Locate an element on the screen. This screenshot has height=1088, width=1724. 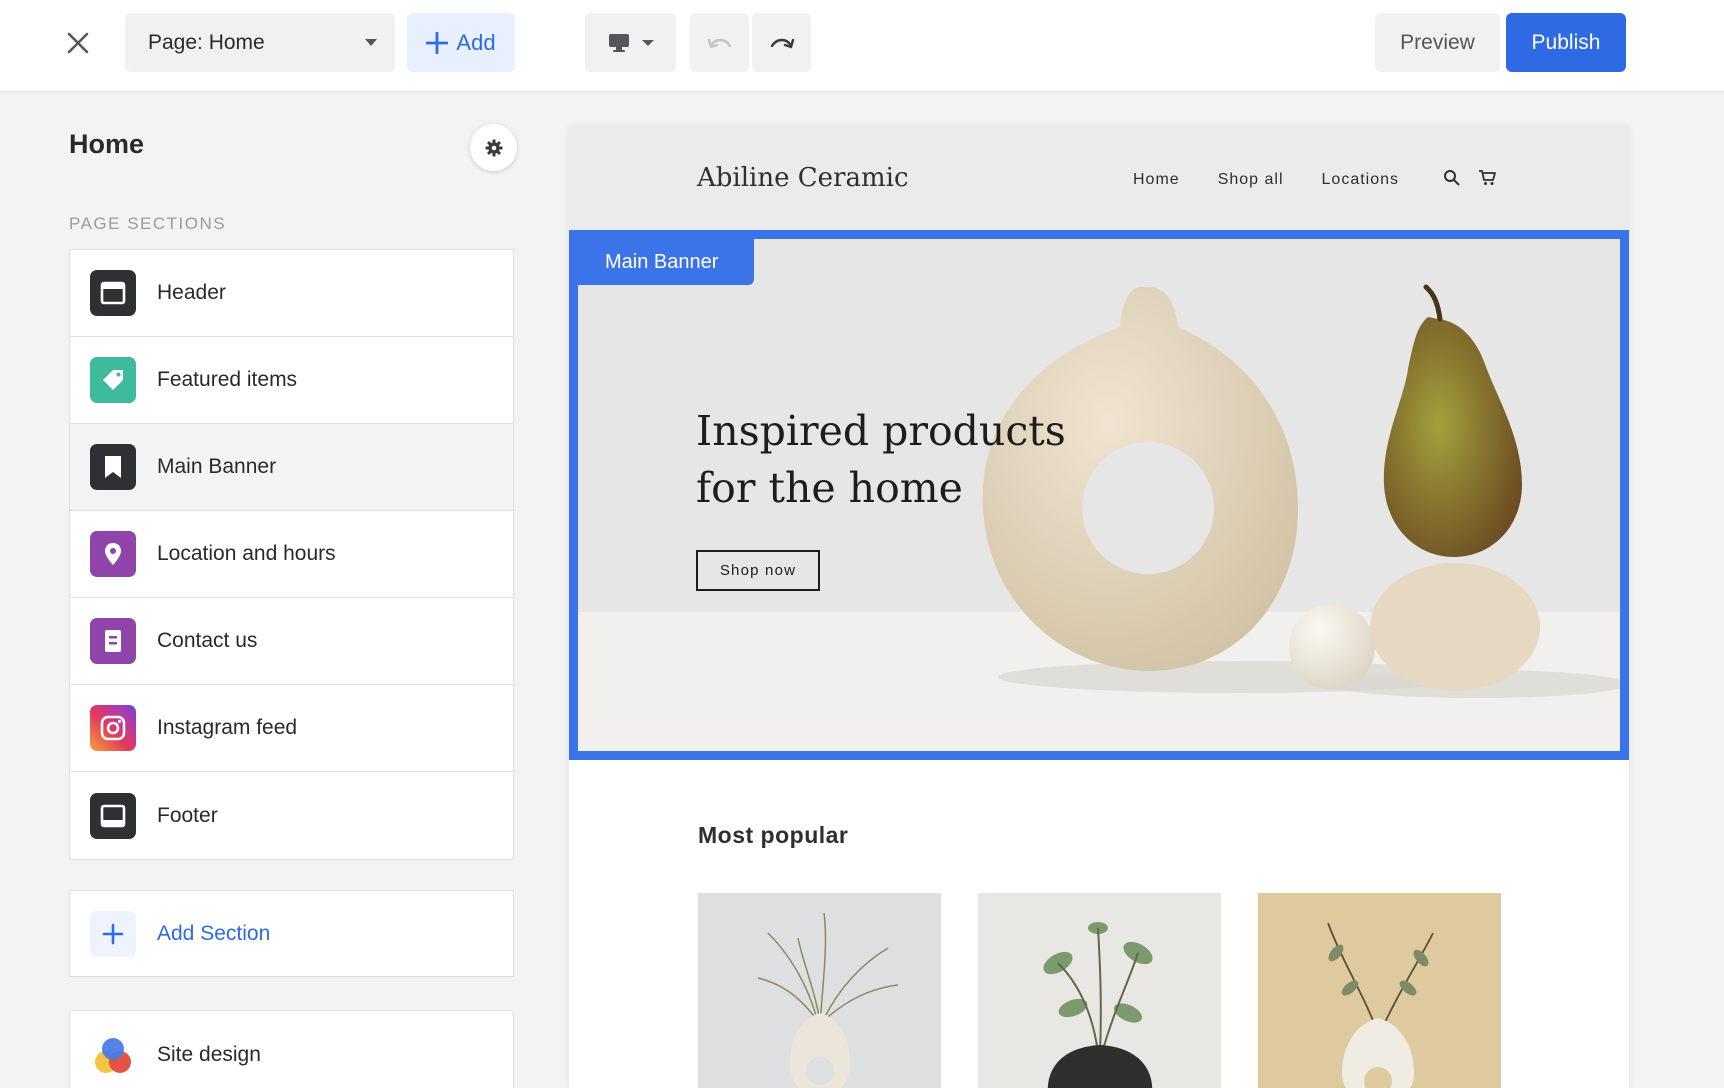
desktop-monitor-icon is located at coordinates (618, 42).